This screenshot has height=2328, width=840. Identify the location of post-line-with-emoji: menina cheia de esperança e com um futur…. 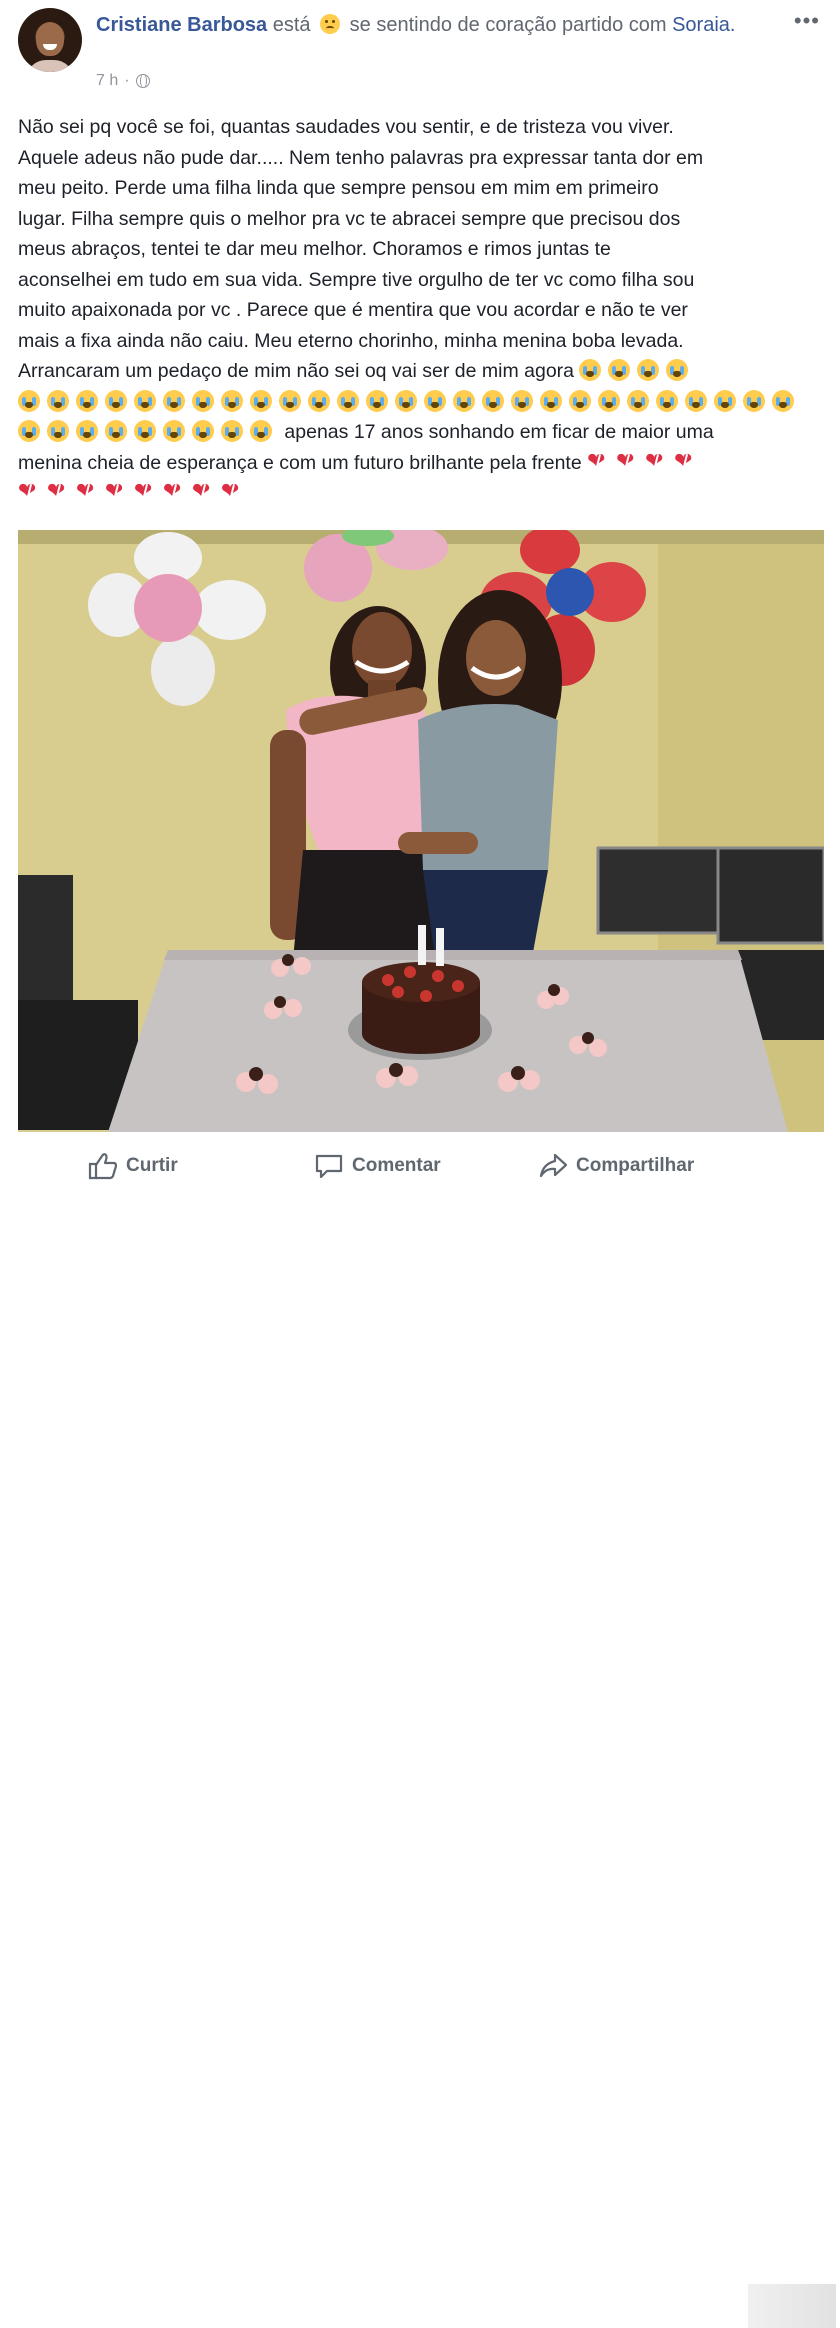
(421, 463).